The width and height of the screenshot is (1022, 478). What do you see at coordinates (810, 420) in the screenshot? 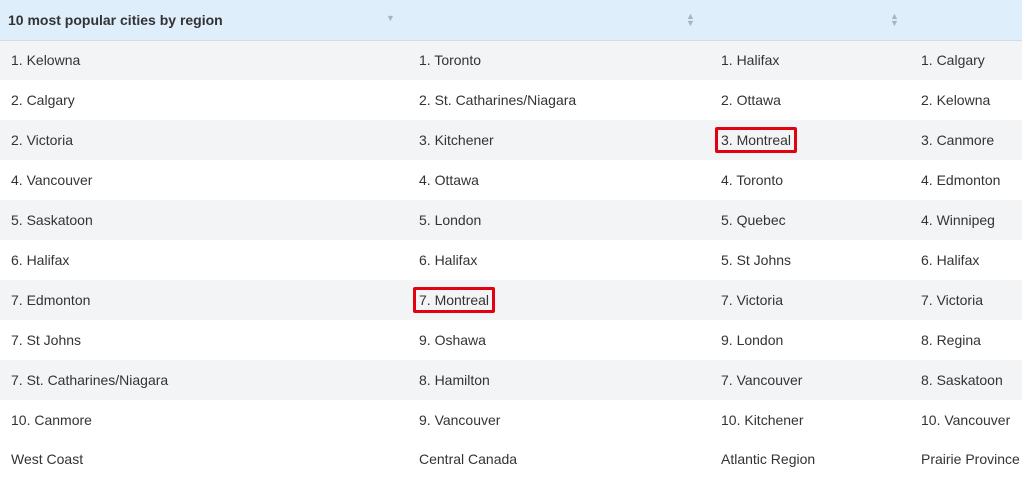
I see `table-cell: 10. Kitchener` at bounding box center [810, 420].